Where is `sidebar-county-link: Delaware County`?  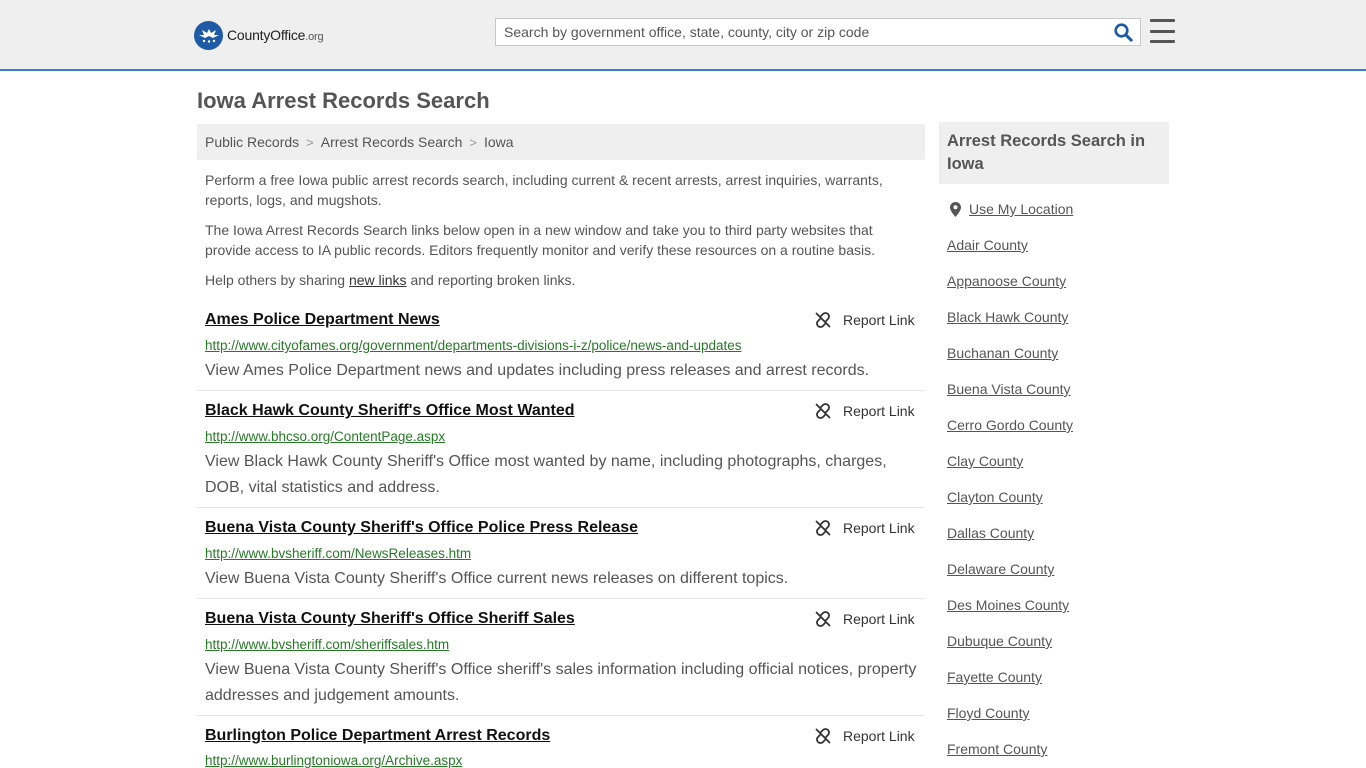
sidebar-county-link: Delaware County is located at coordinates (1000, 569).